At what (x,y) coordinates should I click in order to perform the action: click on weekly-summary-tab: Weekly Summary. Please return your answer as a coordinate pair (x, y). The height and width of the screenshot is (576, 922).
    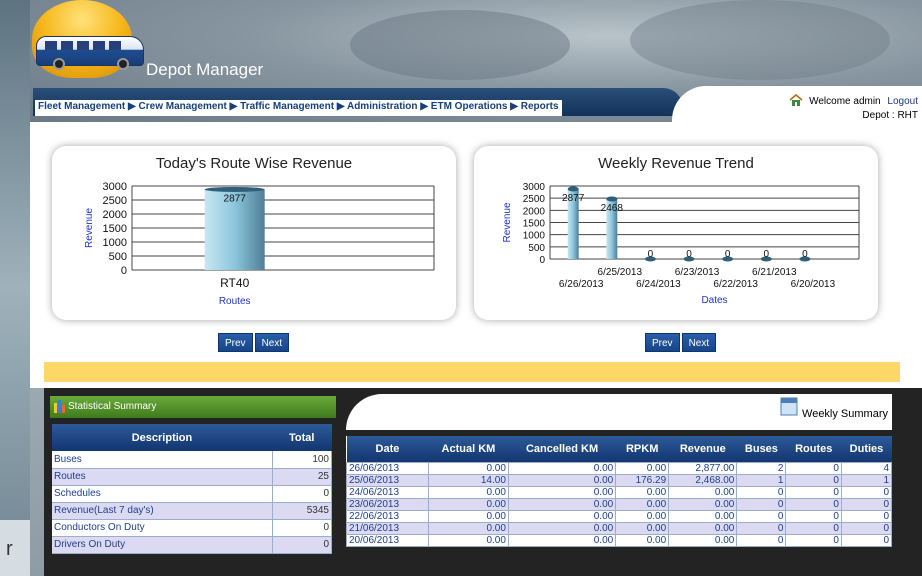
    Looking at the image, I should click on (619, 412).